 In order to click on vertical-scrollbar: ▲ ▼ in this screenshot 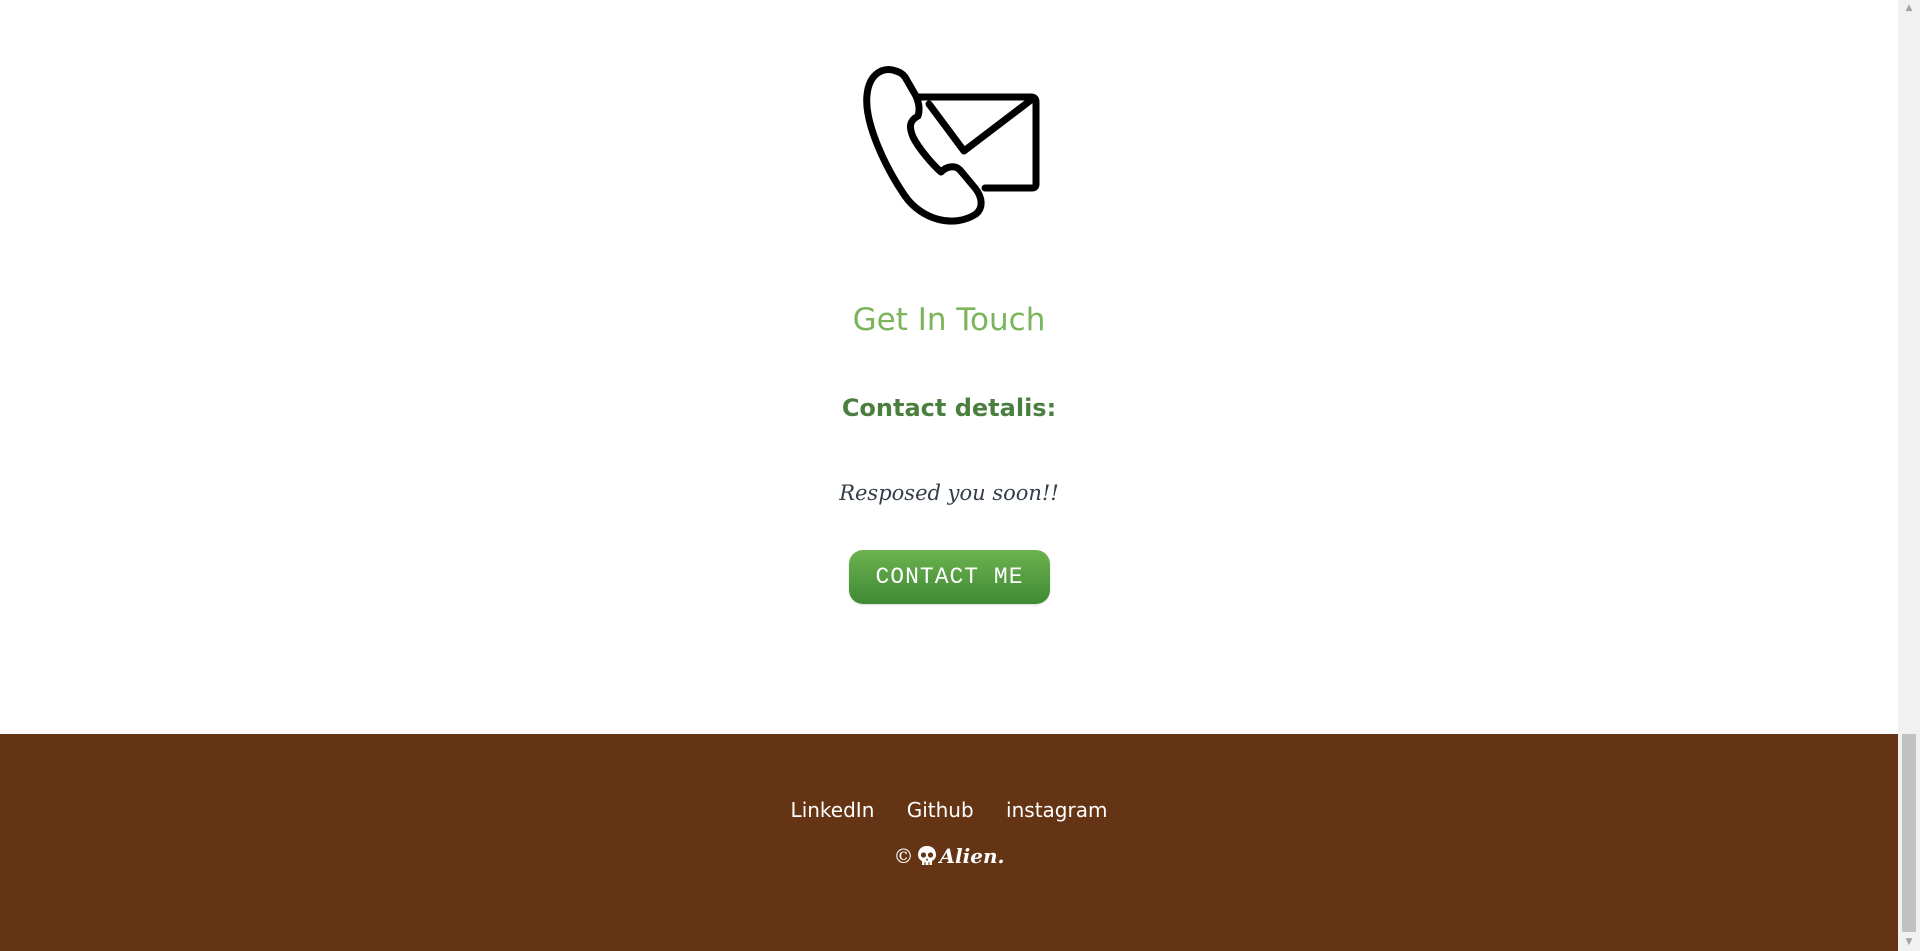, I will do `click(1909, 475)`.